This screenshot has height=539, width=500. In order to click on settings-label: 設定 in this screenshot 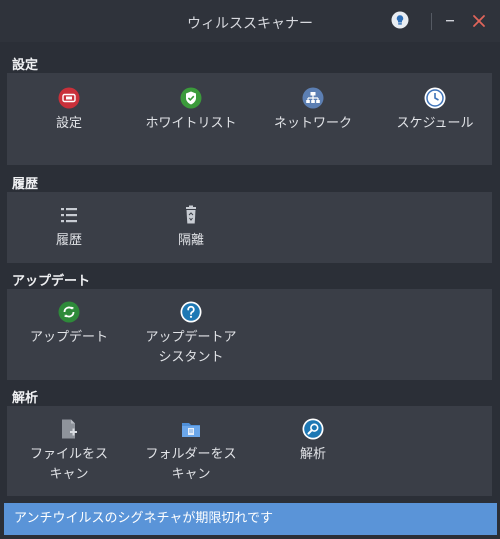, I will do `click(68, 123)`.